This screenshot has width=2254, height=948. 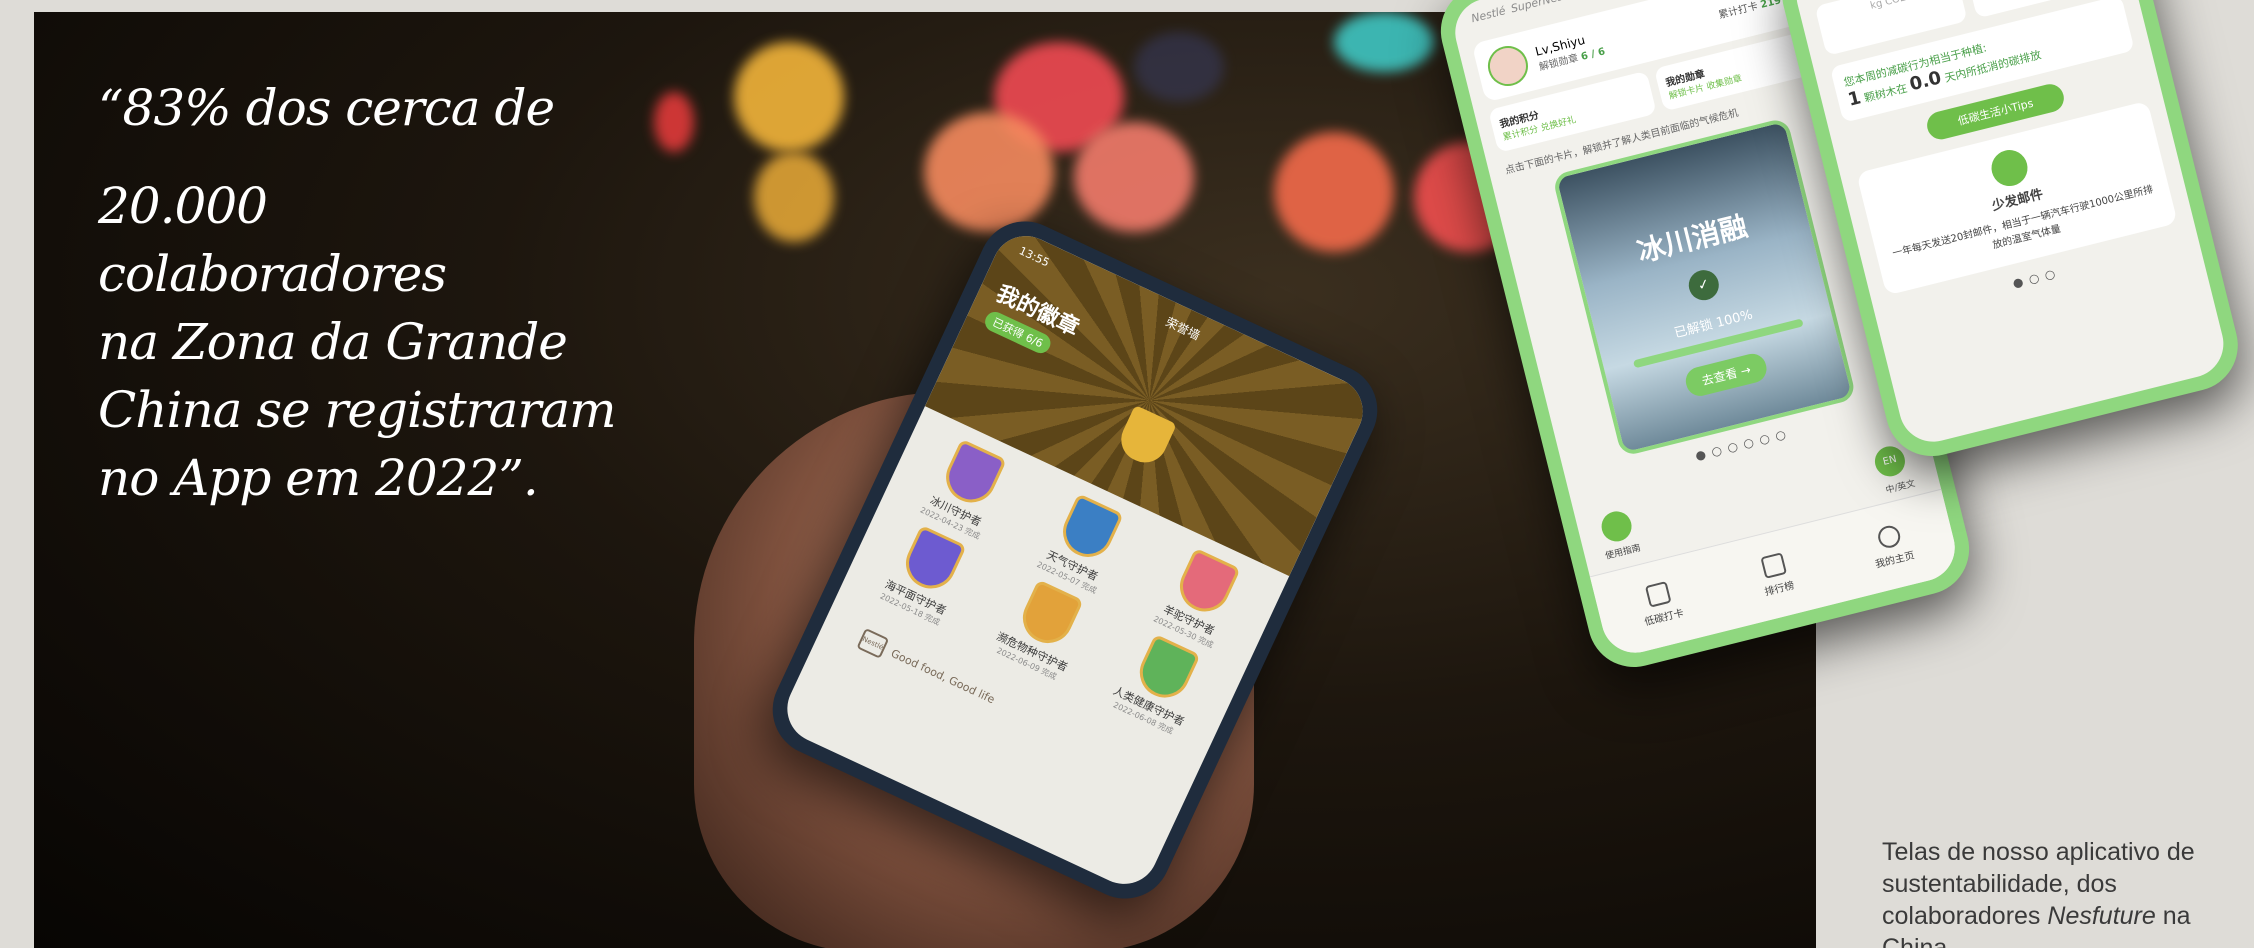 I want to click on quote-line: China se registraram, so click(x=357, y=410).